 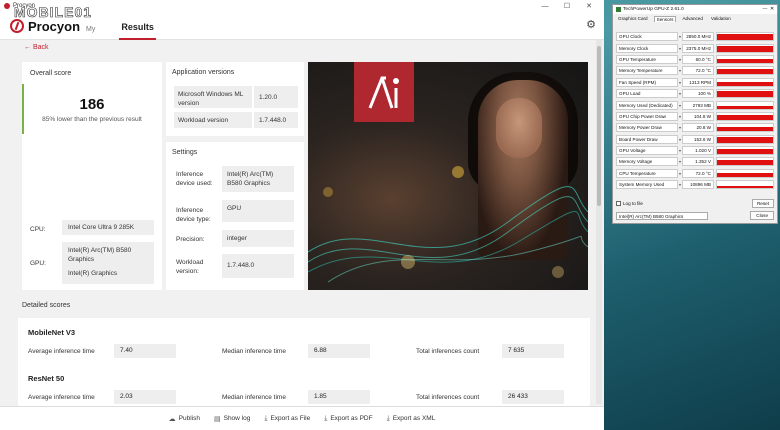 I want to click on gpuz-sensor-label: Fan Speed (RPM), so click(x=647, y=82).